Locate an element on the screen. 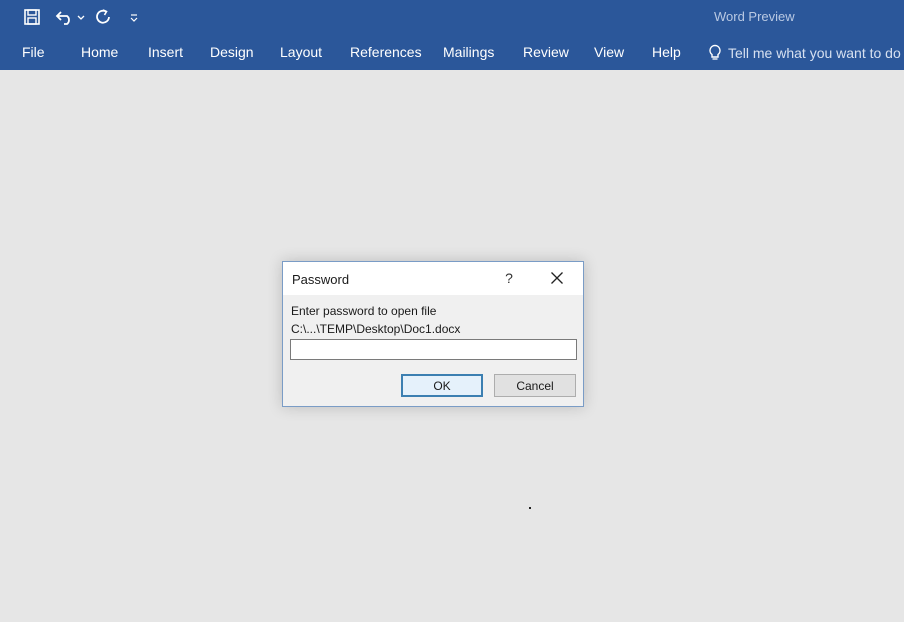 This screenshot has height=622, width=904. dialog-titlebar: Password ? is located at coordinates (433, 278).